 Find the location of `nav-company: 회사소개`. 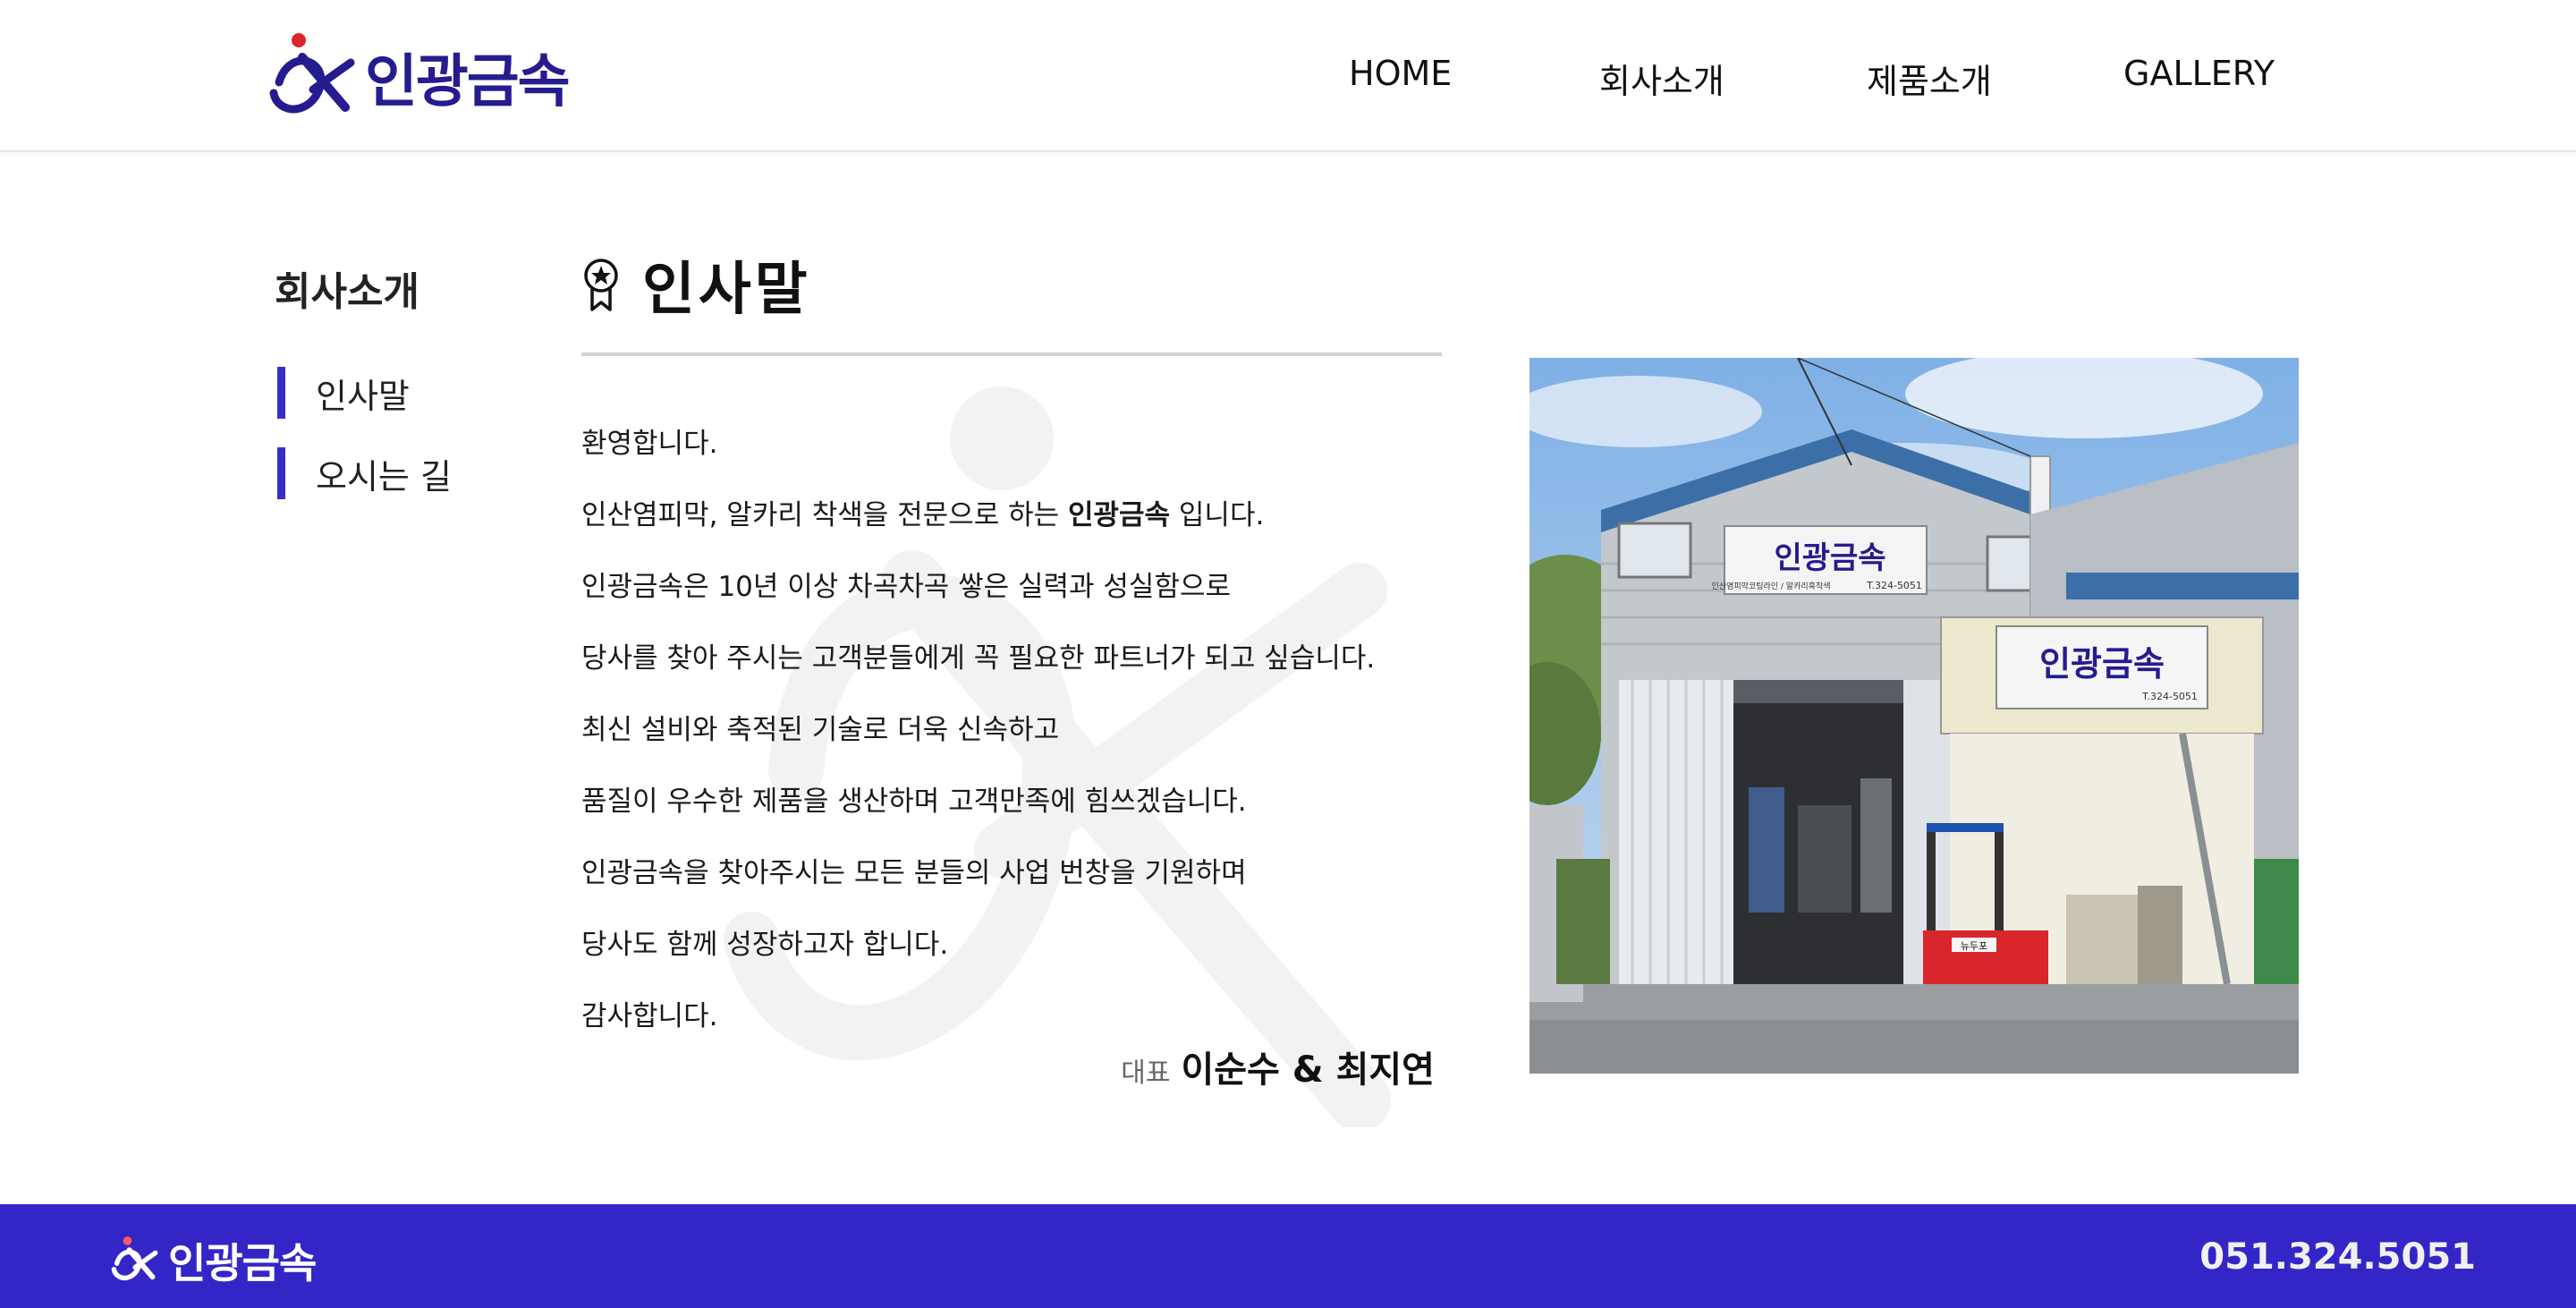

nav-company: 회사소개 is located at coordinates (1661, 79).